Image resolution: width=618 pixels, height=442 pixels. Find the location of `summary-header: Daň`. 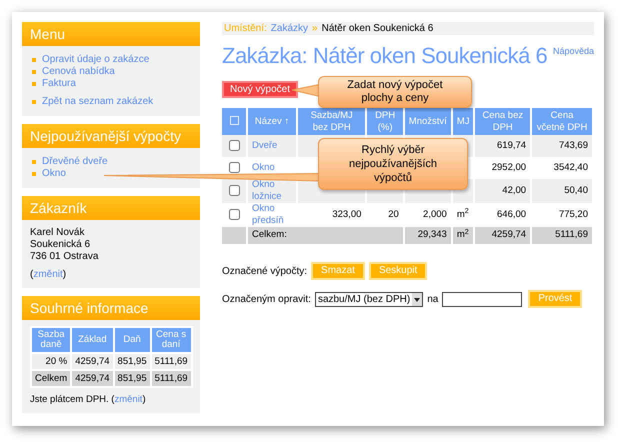

summary-header: Daň is located at coordinates (132, 340).